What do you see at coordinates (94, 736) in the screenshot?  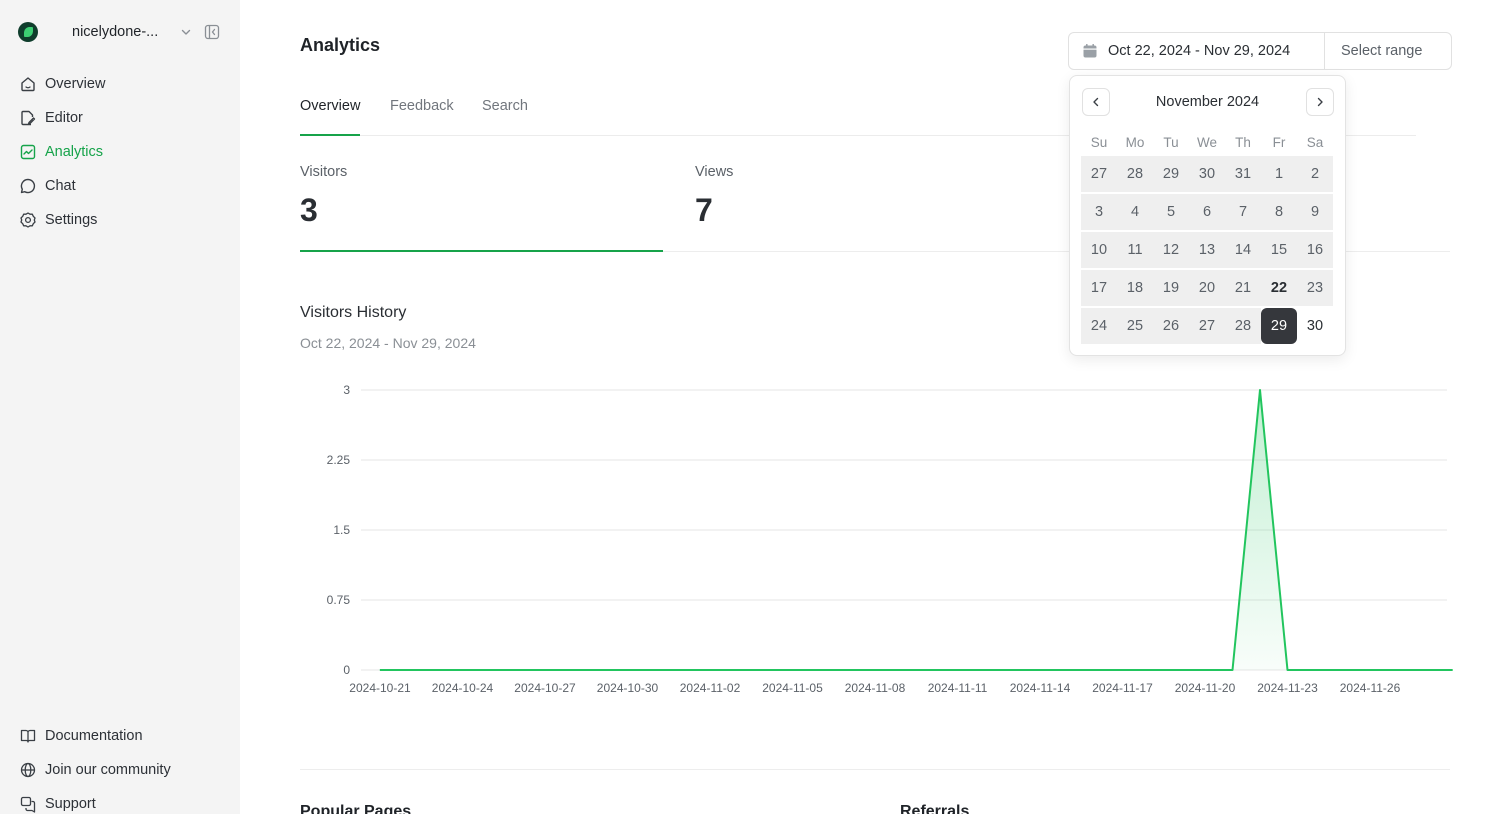 I see `sidebar-item-label: Documentation` at bounding box center [94, 736].